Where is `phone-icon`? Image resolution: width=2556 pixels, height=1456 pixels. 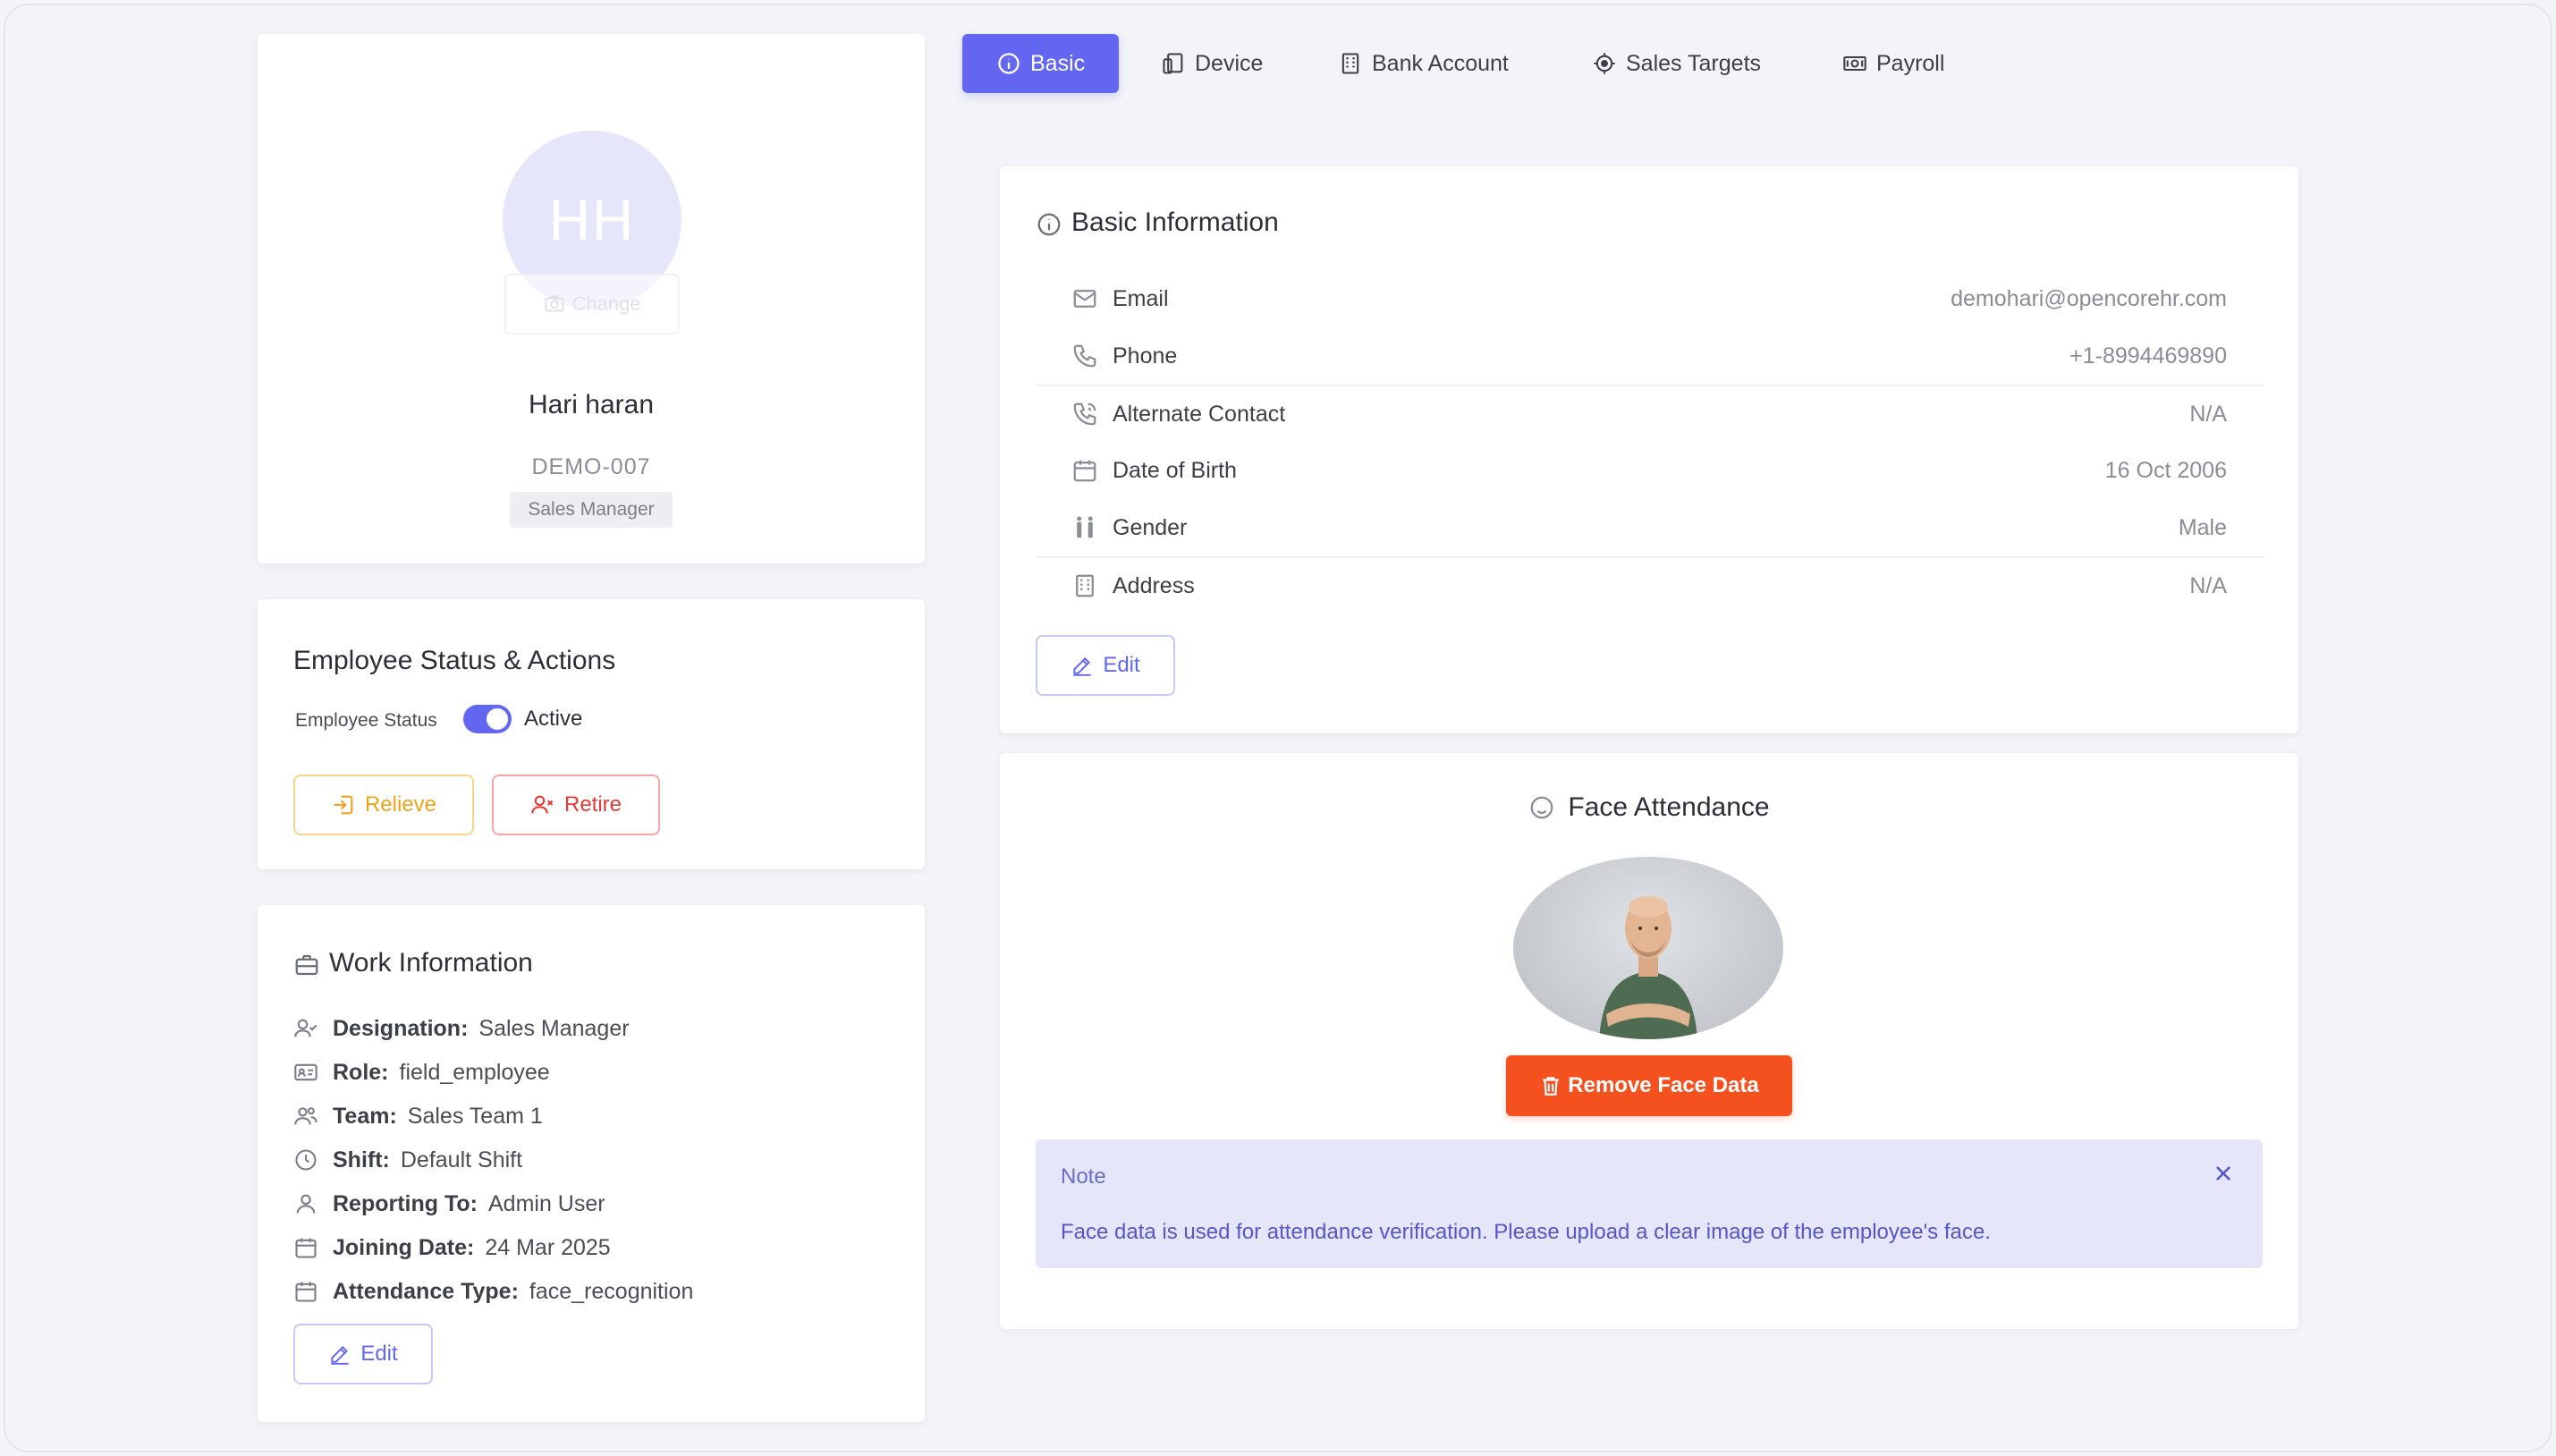
phone-icon is located at coordinates (1084, 356).